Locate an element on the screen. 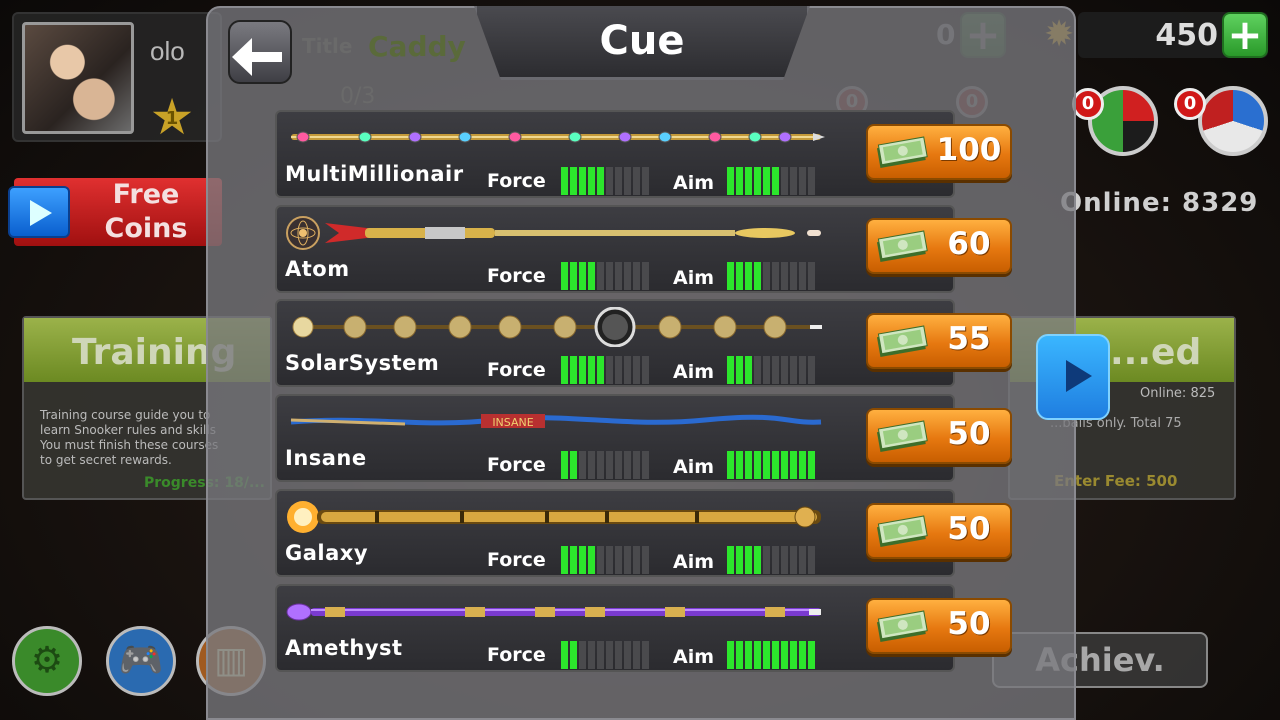 This screenshot has height=720, width=1280. coin-balance: 450 is located at coordinates (1186, 35).